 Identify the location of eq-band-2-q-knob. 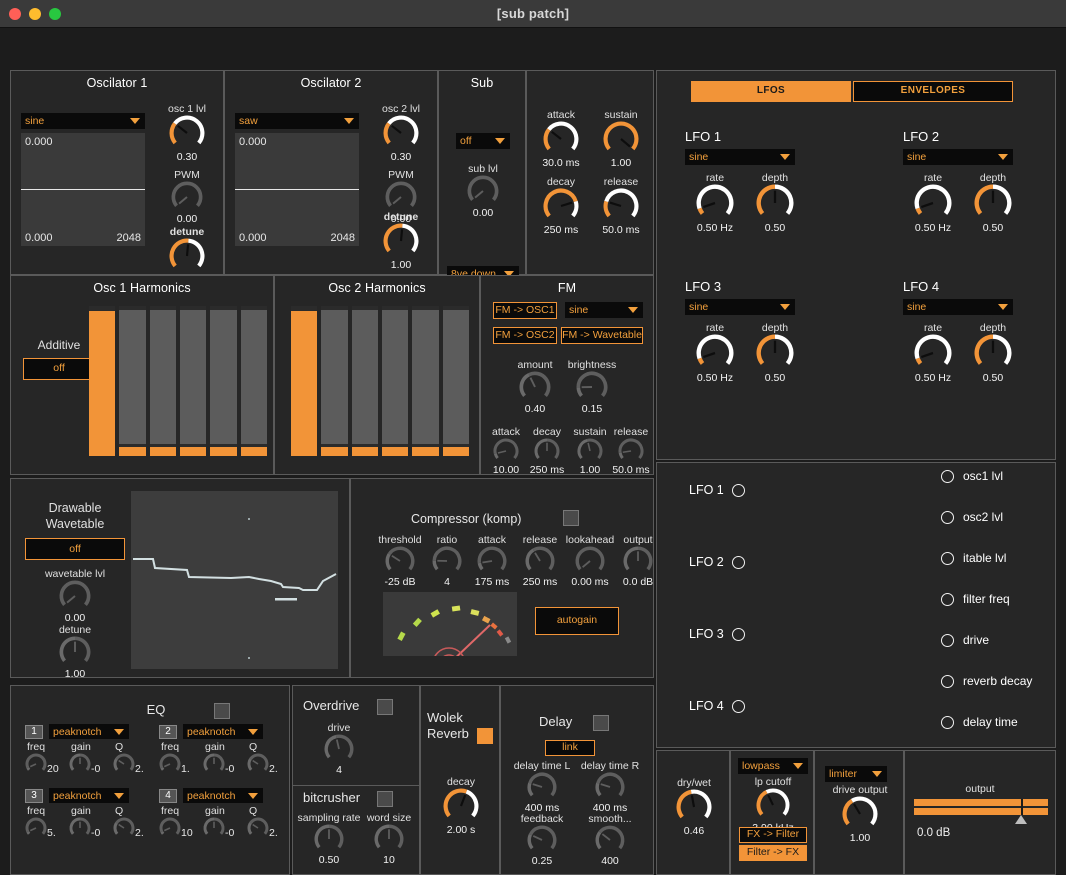
(258, 764).